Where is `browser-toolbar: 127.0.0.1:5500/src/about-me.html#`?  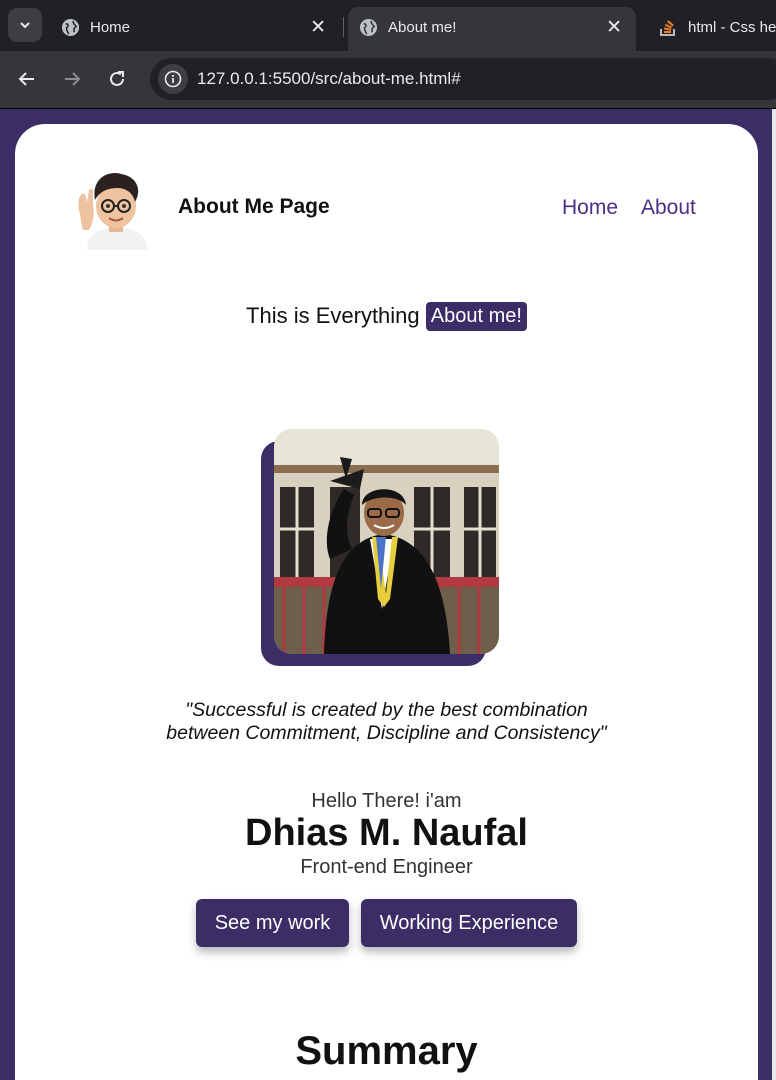 browser-toolbar: 127.0.0.1:5500/src/about-me.html# is located at coordinates (388, 79).